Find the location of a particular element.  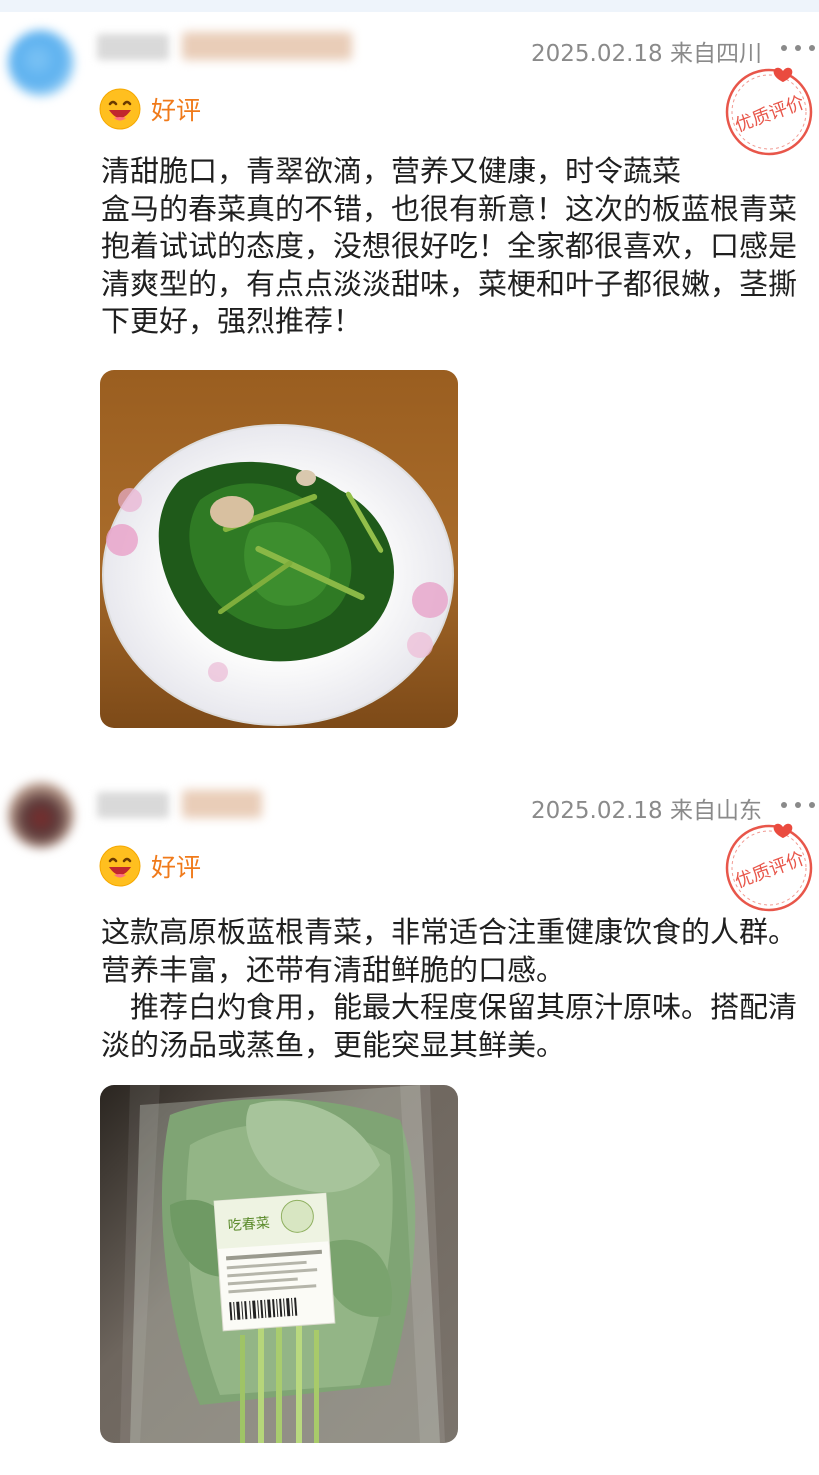

package-label: 吃春菜 is located at coordinates (274, 1262).